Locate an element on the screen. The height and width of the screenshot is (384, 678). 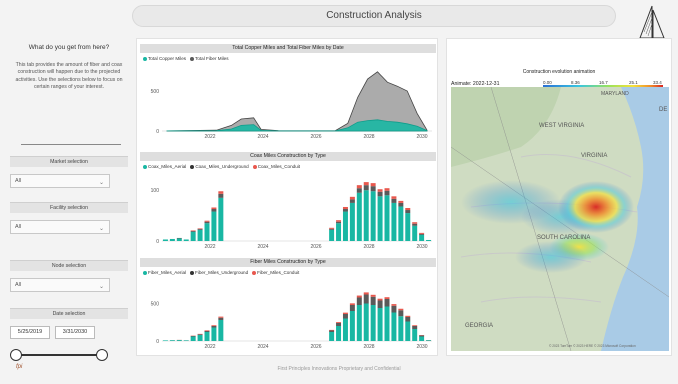
y-tick-label: 100 is located at coordinates (155, 191).